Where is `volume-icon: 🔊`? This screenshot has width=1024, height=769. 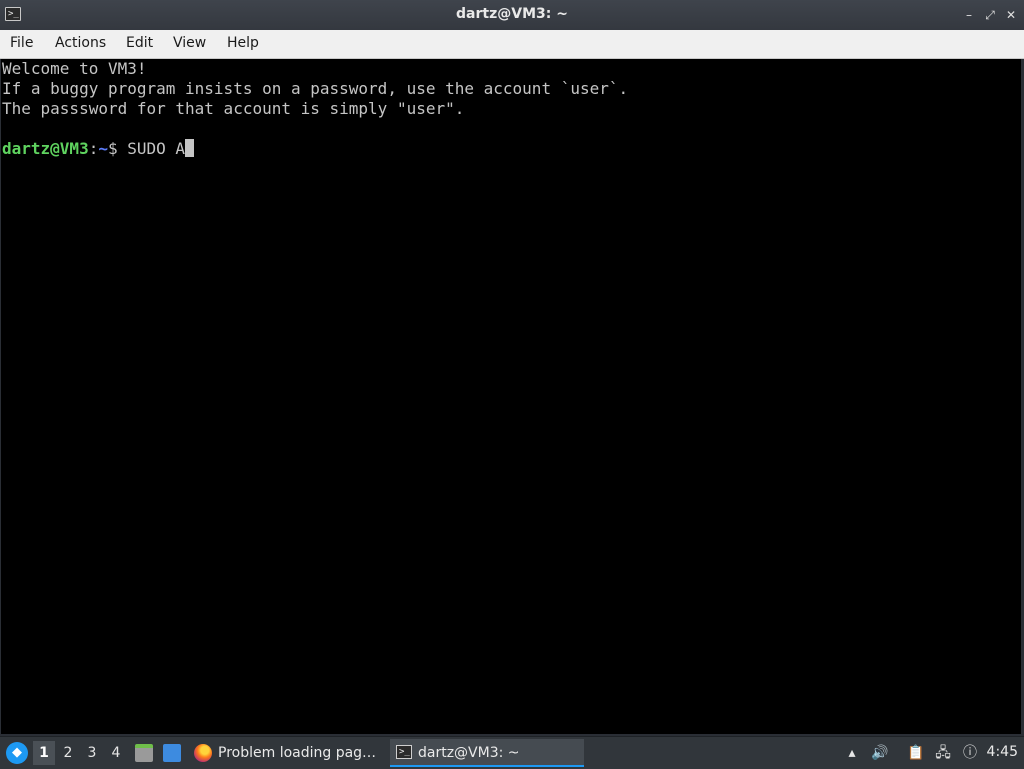 volume-icon: 🔊 is located at coordinates (880, 753).